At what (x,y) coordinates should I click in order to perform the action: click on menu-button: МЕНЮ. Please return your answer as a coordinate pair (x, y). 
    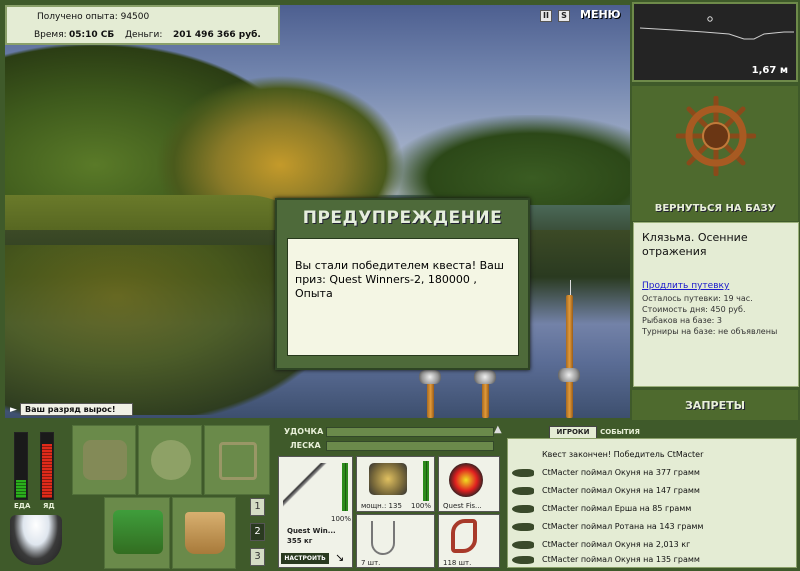
    Looking at the image, I should click on (600, 16).